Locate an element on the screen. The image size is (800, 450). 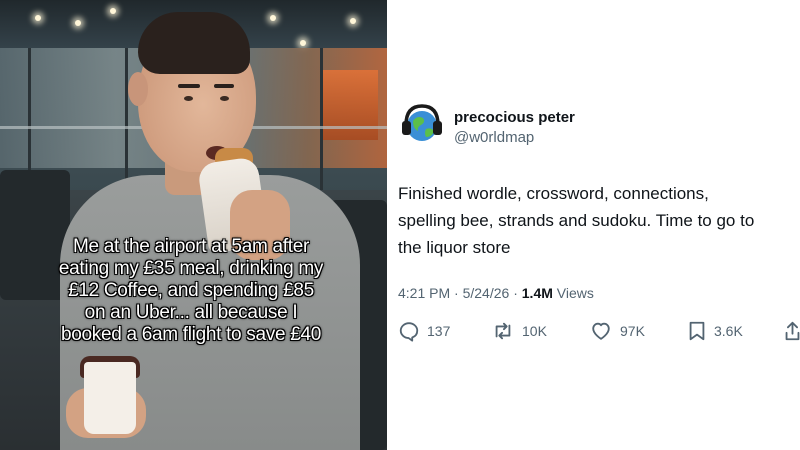
caption-line: booked a 6am flight to save £40 is located at coordinates (191, 334).